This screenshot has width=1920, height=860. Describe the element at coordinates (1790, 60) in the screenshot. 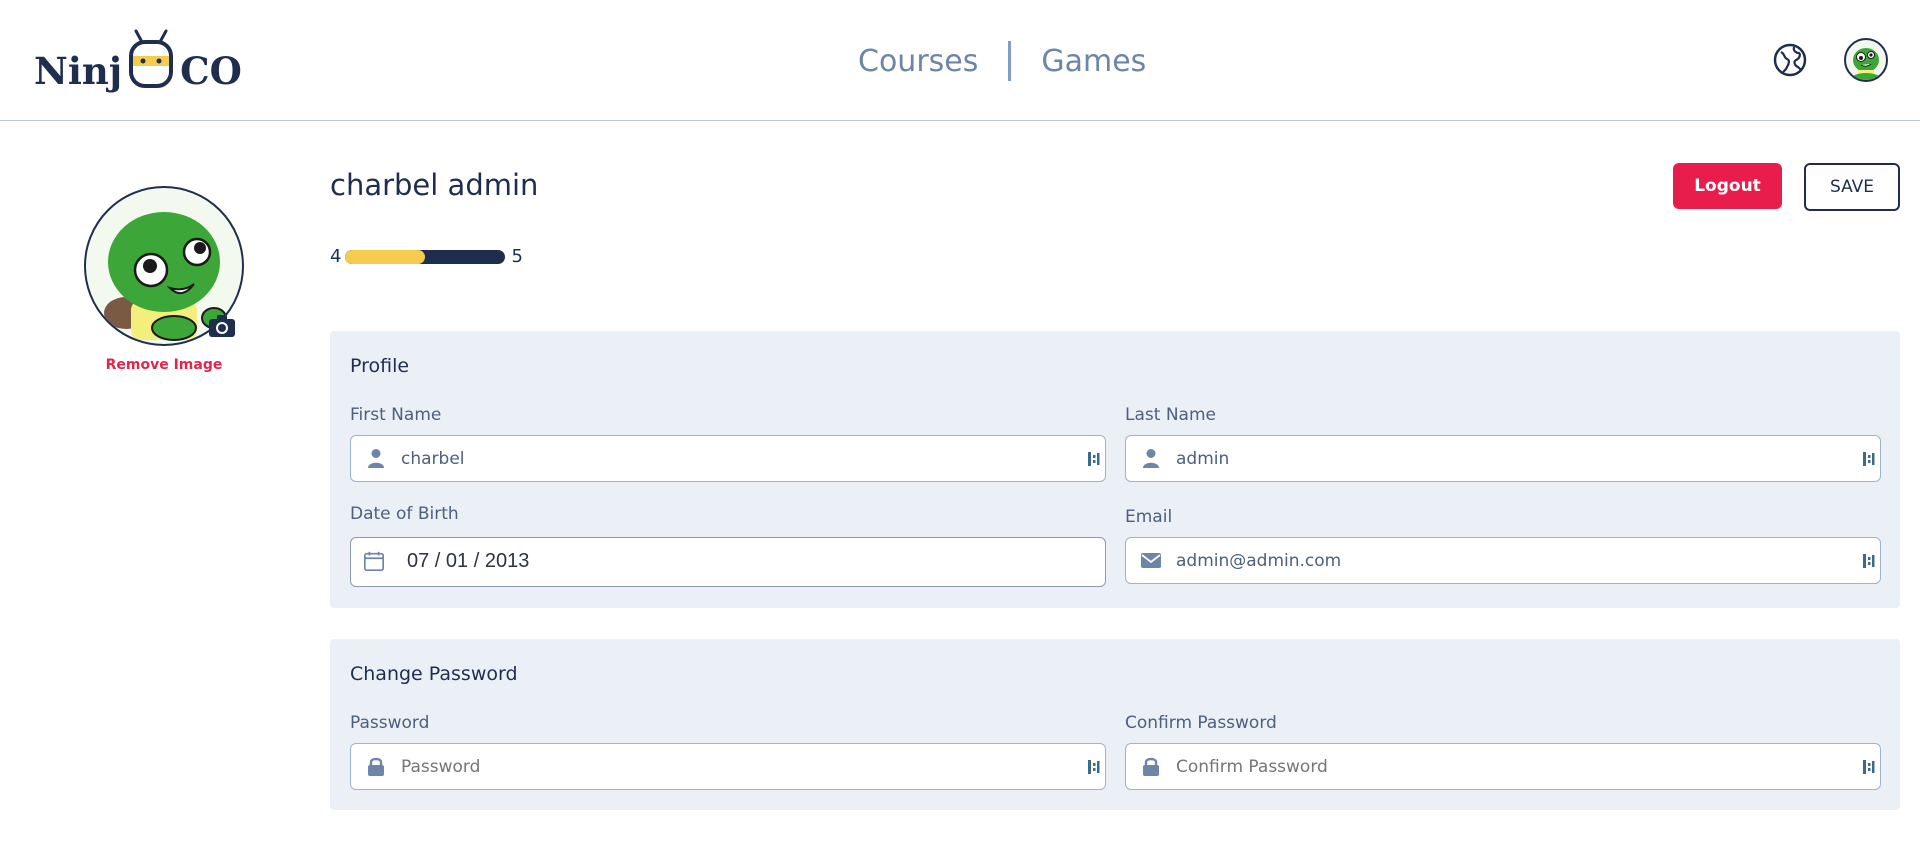

I see `globe-icon` at that location.